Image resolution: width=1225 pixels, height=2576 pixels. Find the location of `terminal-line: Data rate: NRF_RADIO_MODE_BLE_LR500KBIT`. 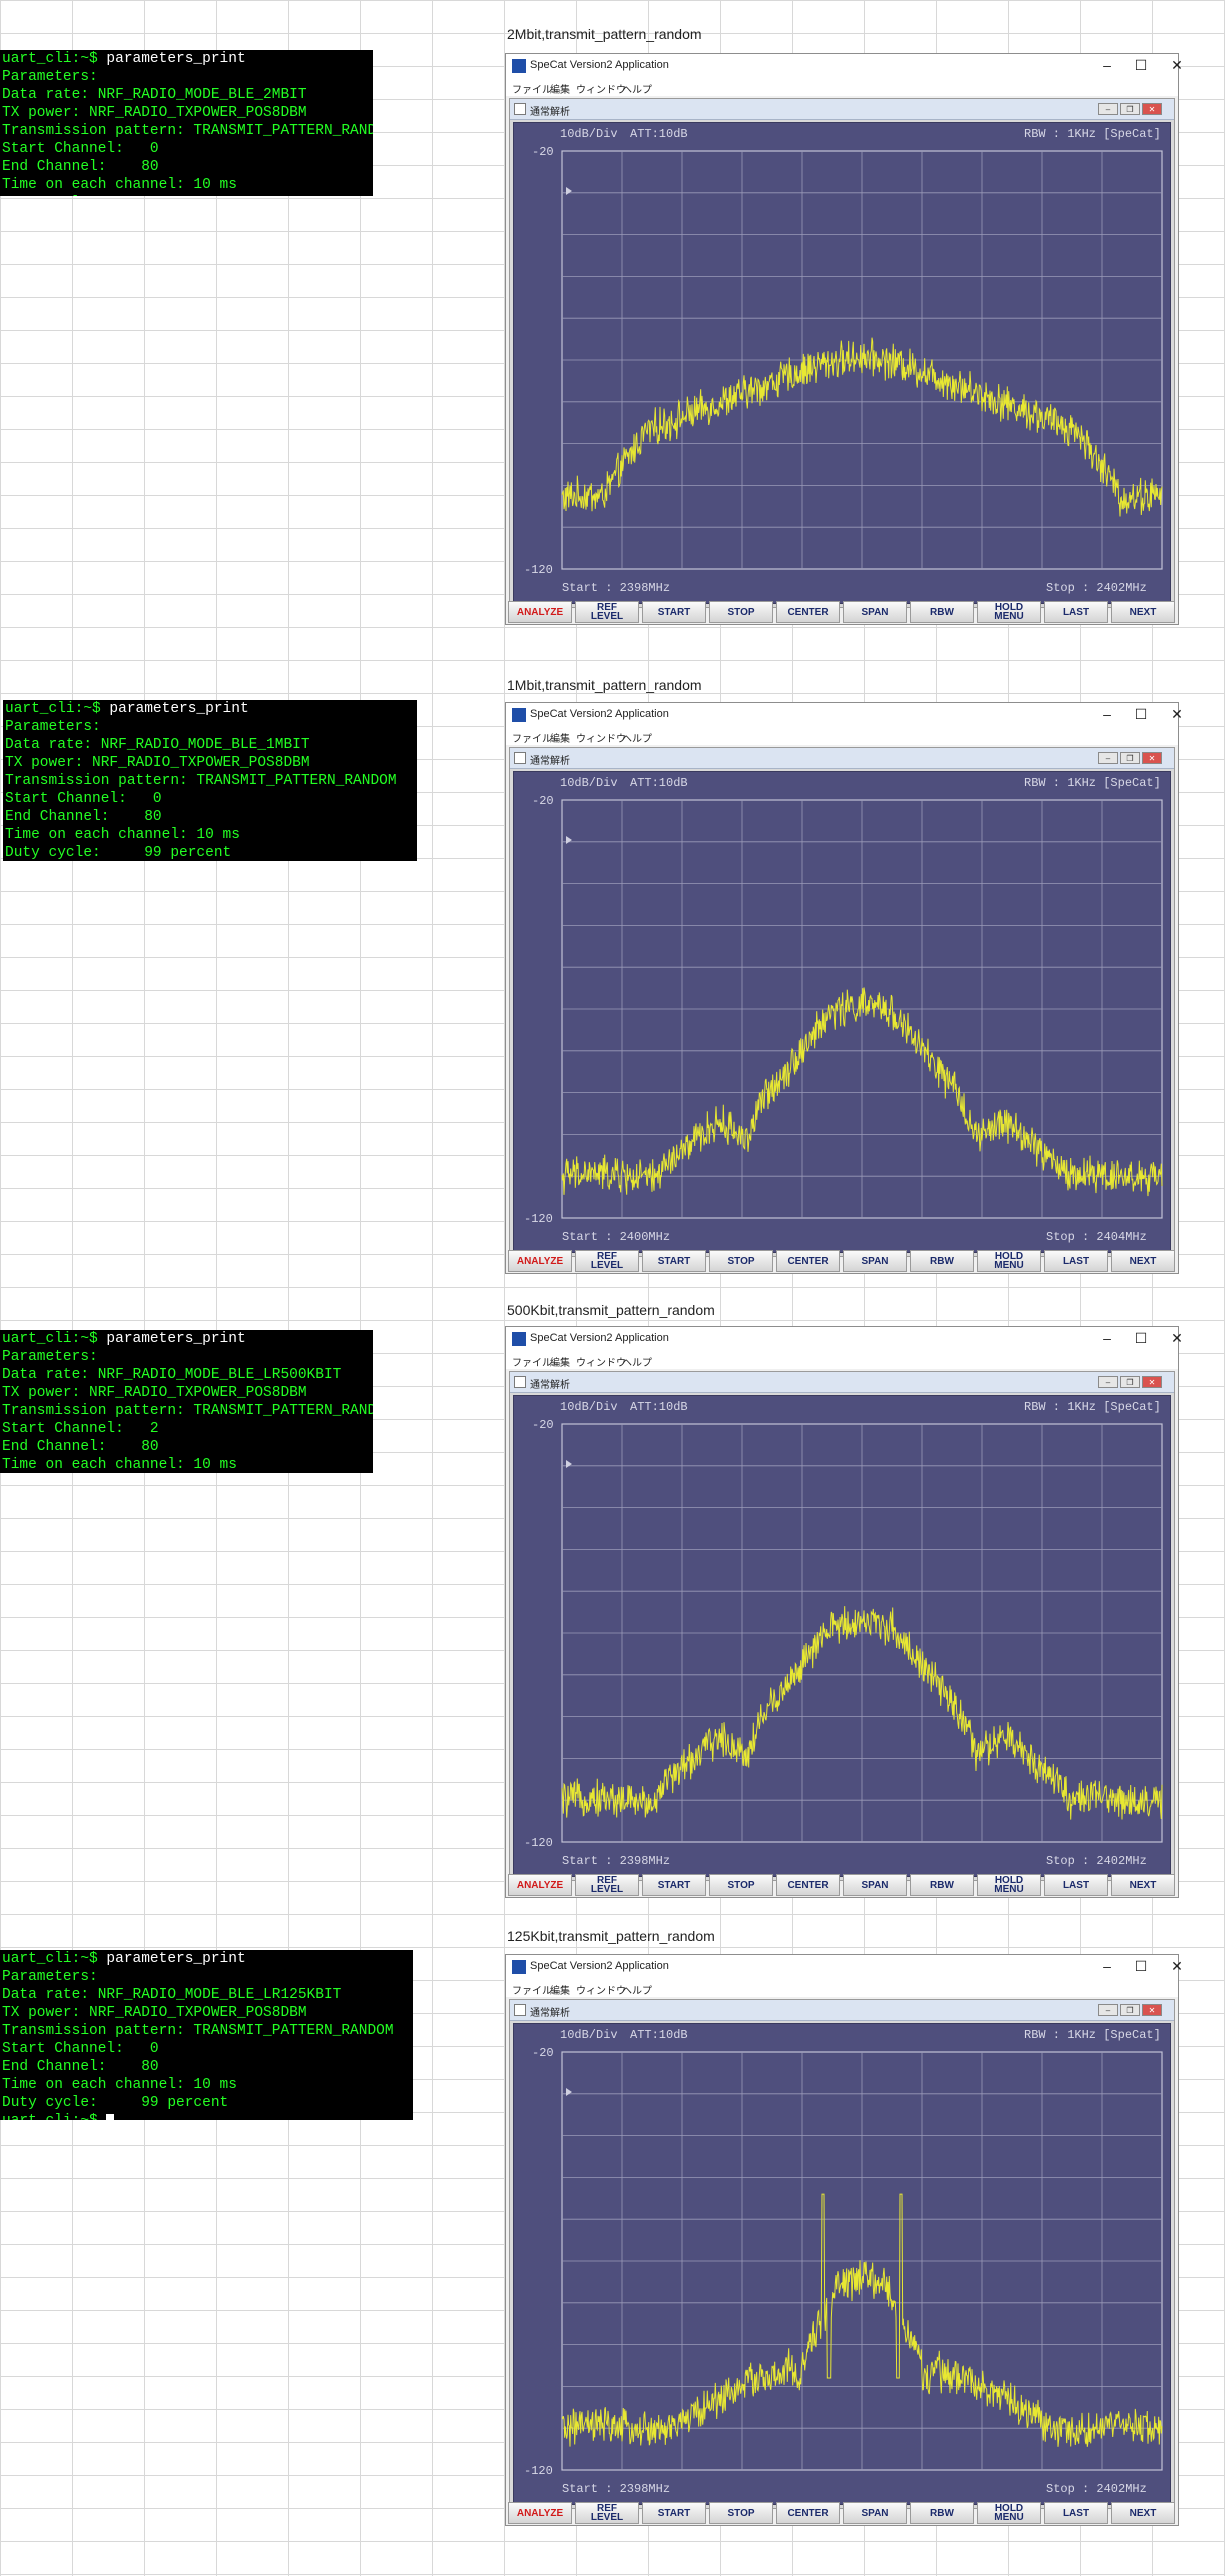

terminal-line: Data rate: NRF_RADIO_MODE_BLE_LR500KBIT is located at coordinates (186, 1375).